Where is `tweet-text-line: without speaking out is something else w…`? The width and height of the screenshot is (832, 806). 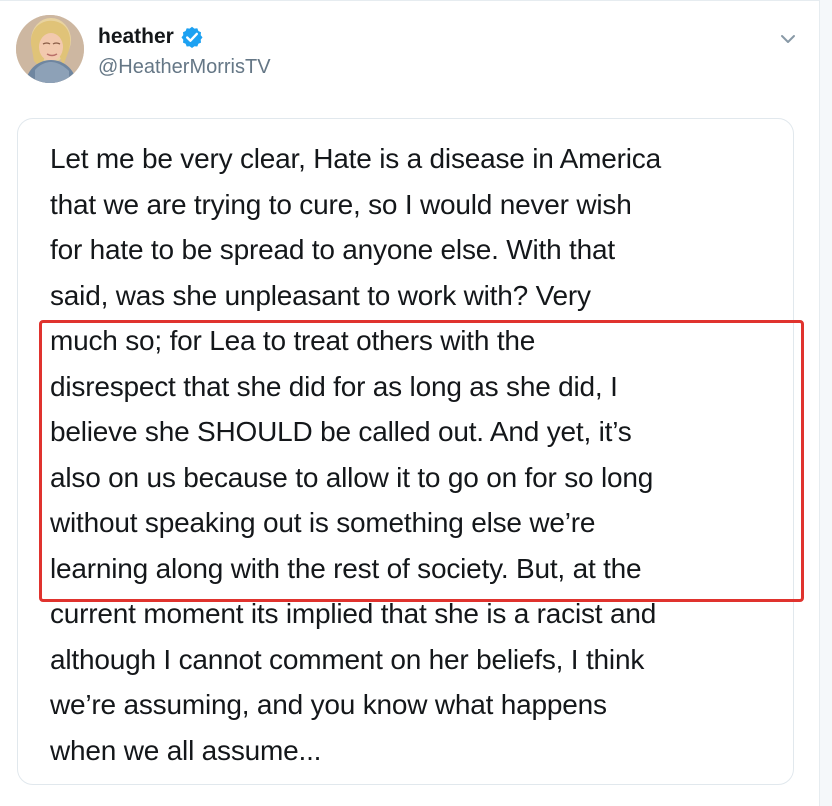
tweet-text-line: without speaking out is something else w… is located at coordinates (323, 522).